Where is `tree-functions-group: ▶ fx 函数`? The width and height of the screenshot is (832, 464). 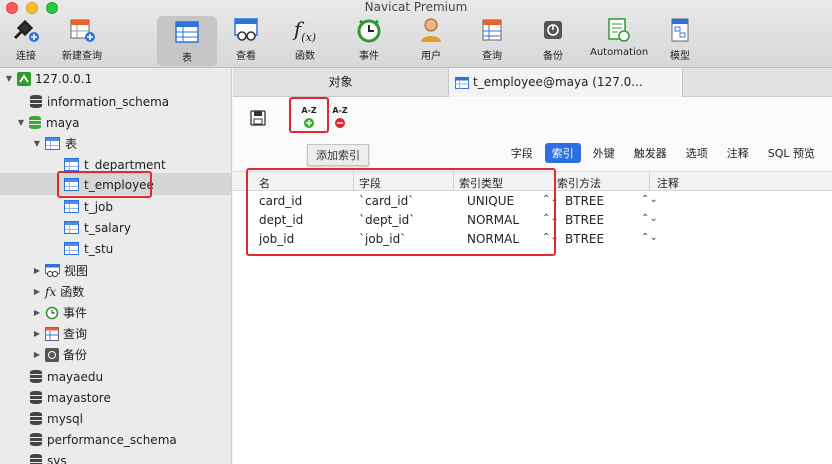 tree-functions-group: ▶ fx 函数 is located at coordinates (58, 291).